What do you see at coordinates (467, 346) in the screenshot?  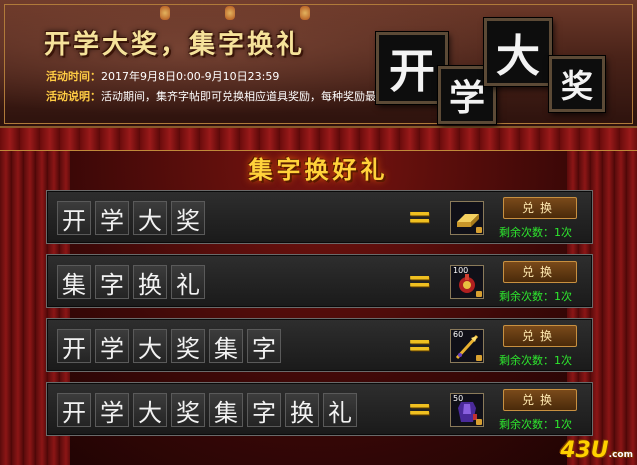 I see `reward-item-slot: 60` at bounding box center [467, 346].